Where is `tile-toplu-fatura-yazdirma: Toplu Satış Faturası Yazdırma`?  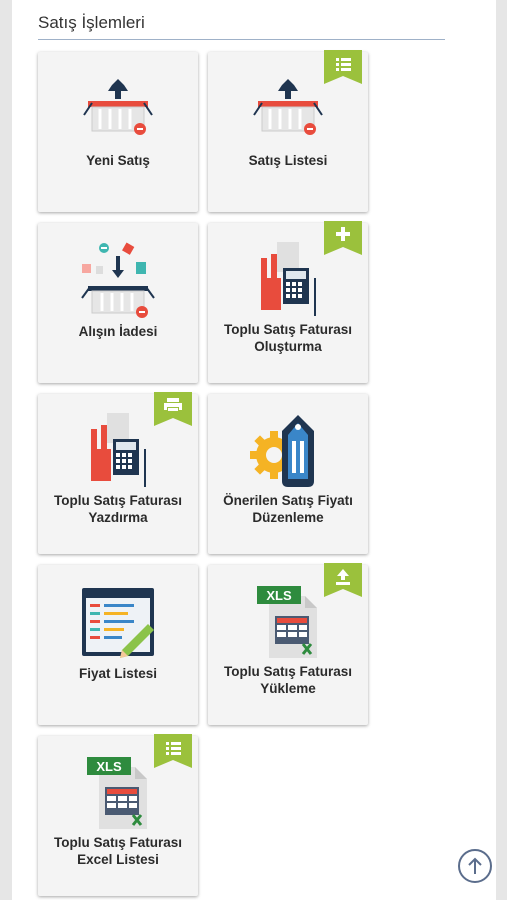
tile-toplu-fatura-yazdirma: Toplu Satış Faturası Yazdırma is located at coordinates (118, 473).